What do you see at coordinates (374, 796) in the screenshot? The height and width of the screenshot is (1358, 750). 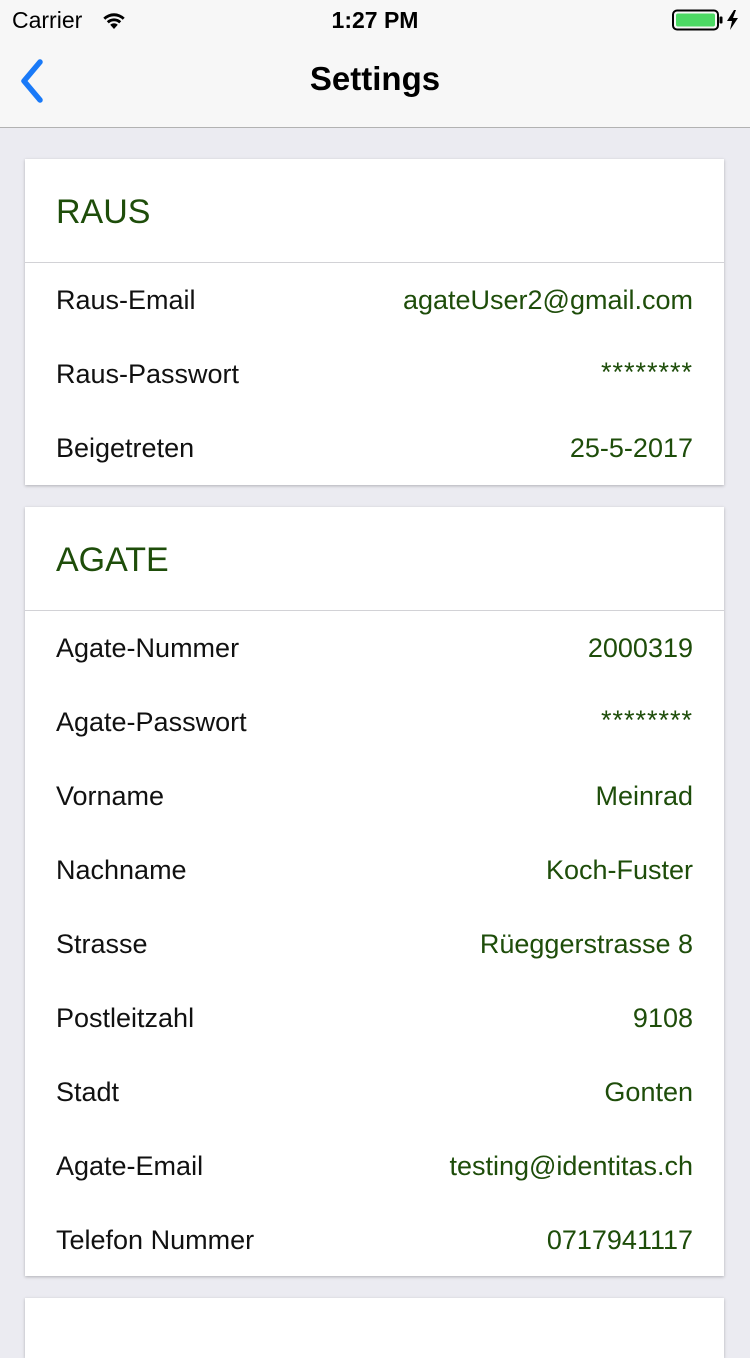 I see `settings-row-vorname: Vorname Meinrad` at bounding box center [374, 796].